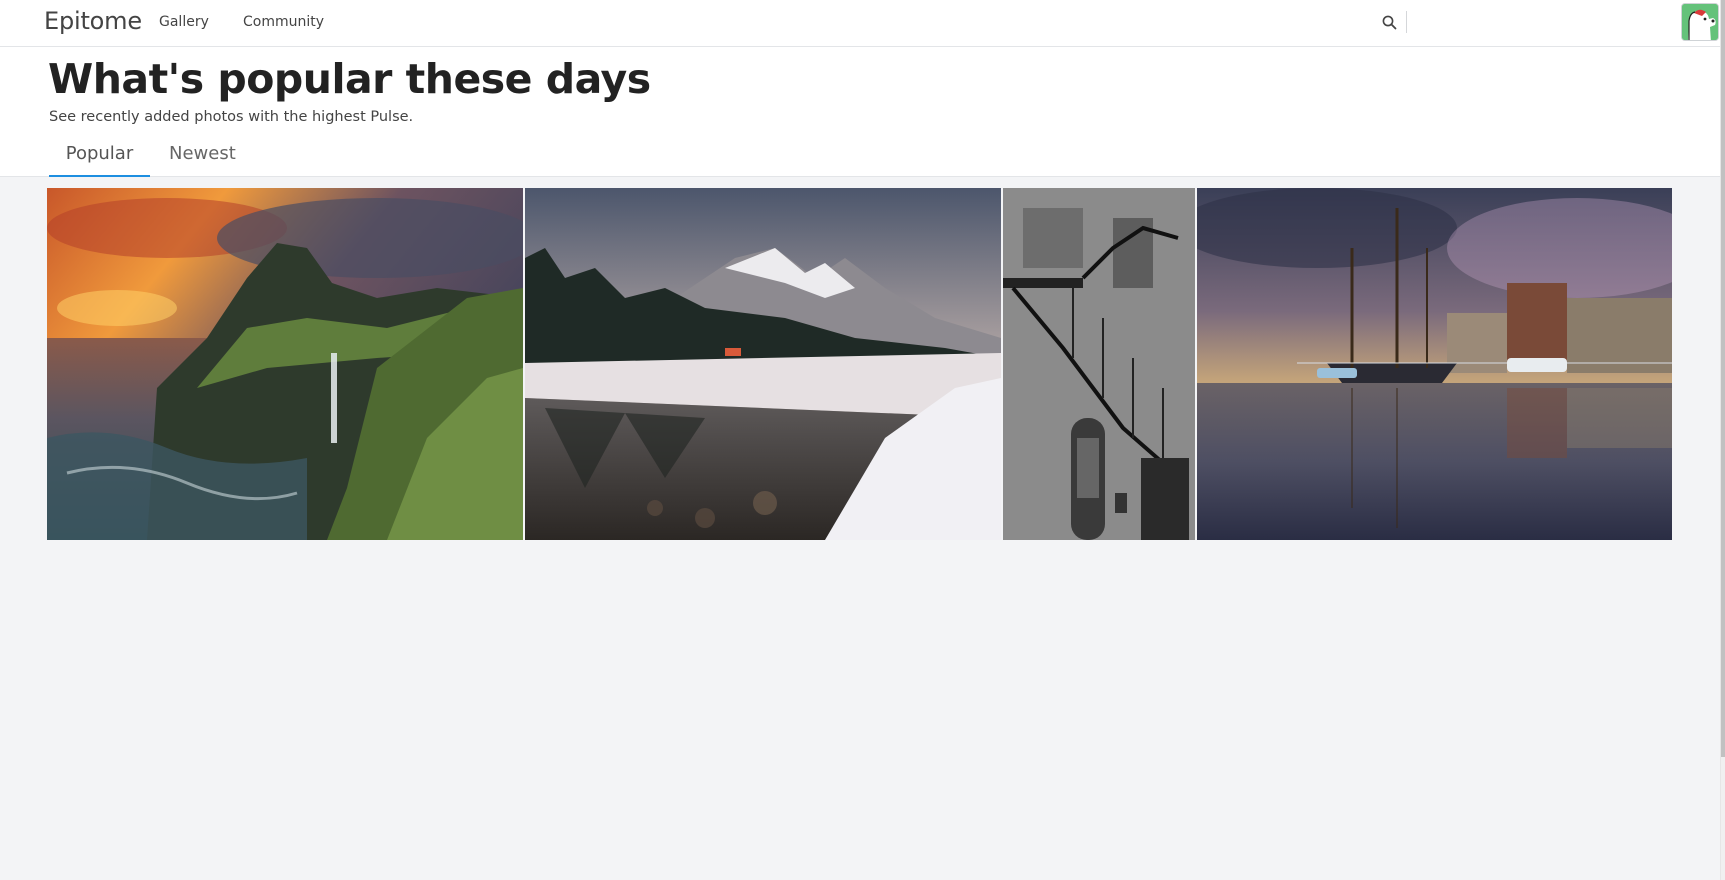  What do you see at coordinates (202, 160) in the screenshot?
I see `tab-newest: Newest` at bounding box center [202, 160].